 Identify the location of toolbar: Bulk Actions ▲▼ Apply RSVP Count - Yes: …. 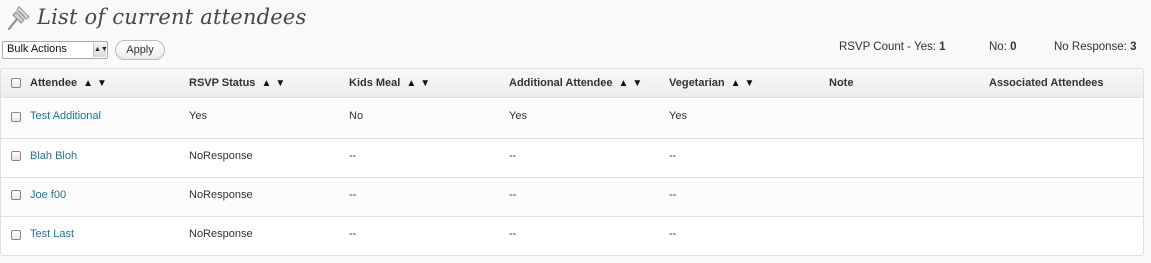
(575, 51).